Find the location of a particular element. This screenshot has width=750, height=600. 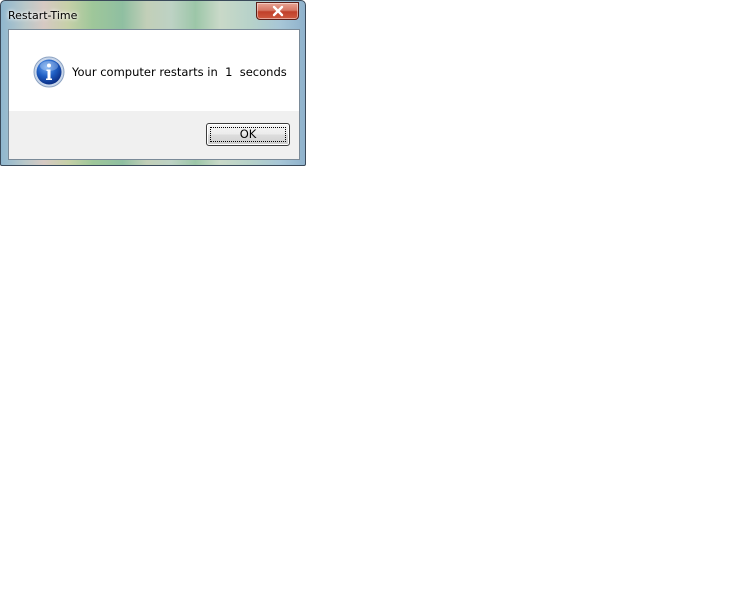

dialog-client-area: Your computer restarts in 1 seconds OK is located at coordinates (154, 94).